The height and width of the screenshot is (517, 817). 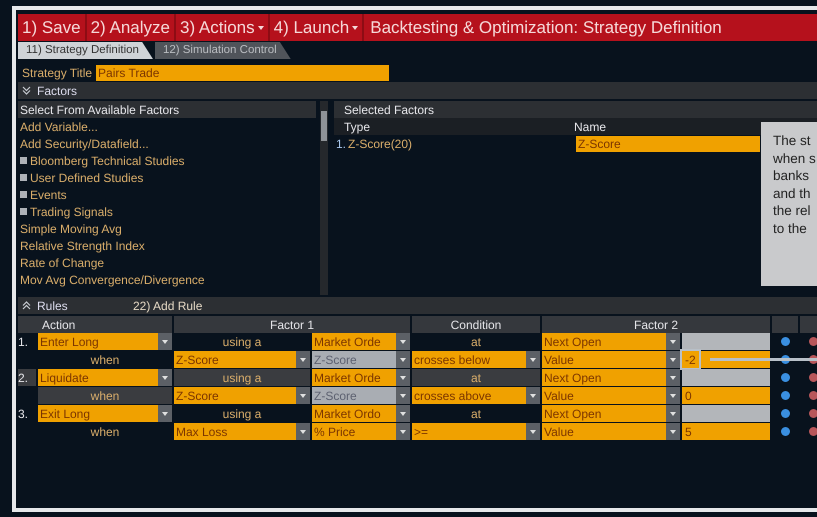 I want to click on tooltip-text: and th, so click(x=792, y=193).